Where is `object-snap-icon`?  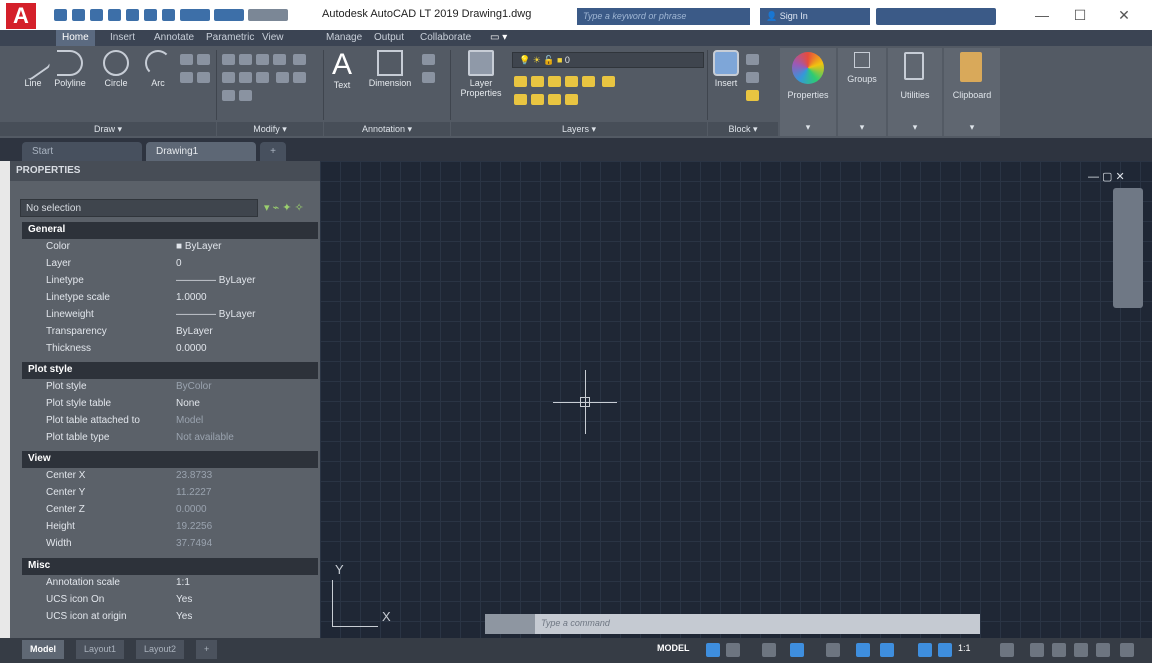 object-snap-icon is located at coordinates (887, 650).